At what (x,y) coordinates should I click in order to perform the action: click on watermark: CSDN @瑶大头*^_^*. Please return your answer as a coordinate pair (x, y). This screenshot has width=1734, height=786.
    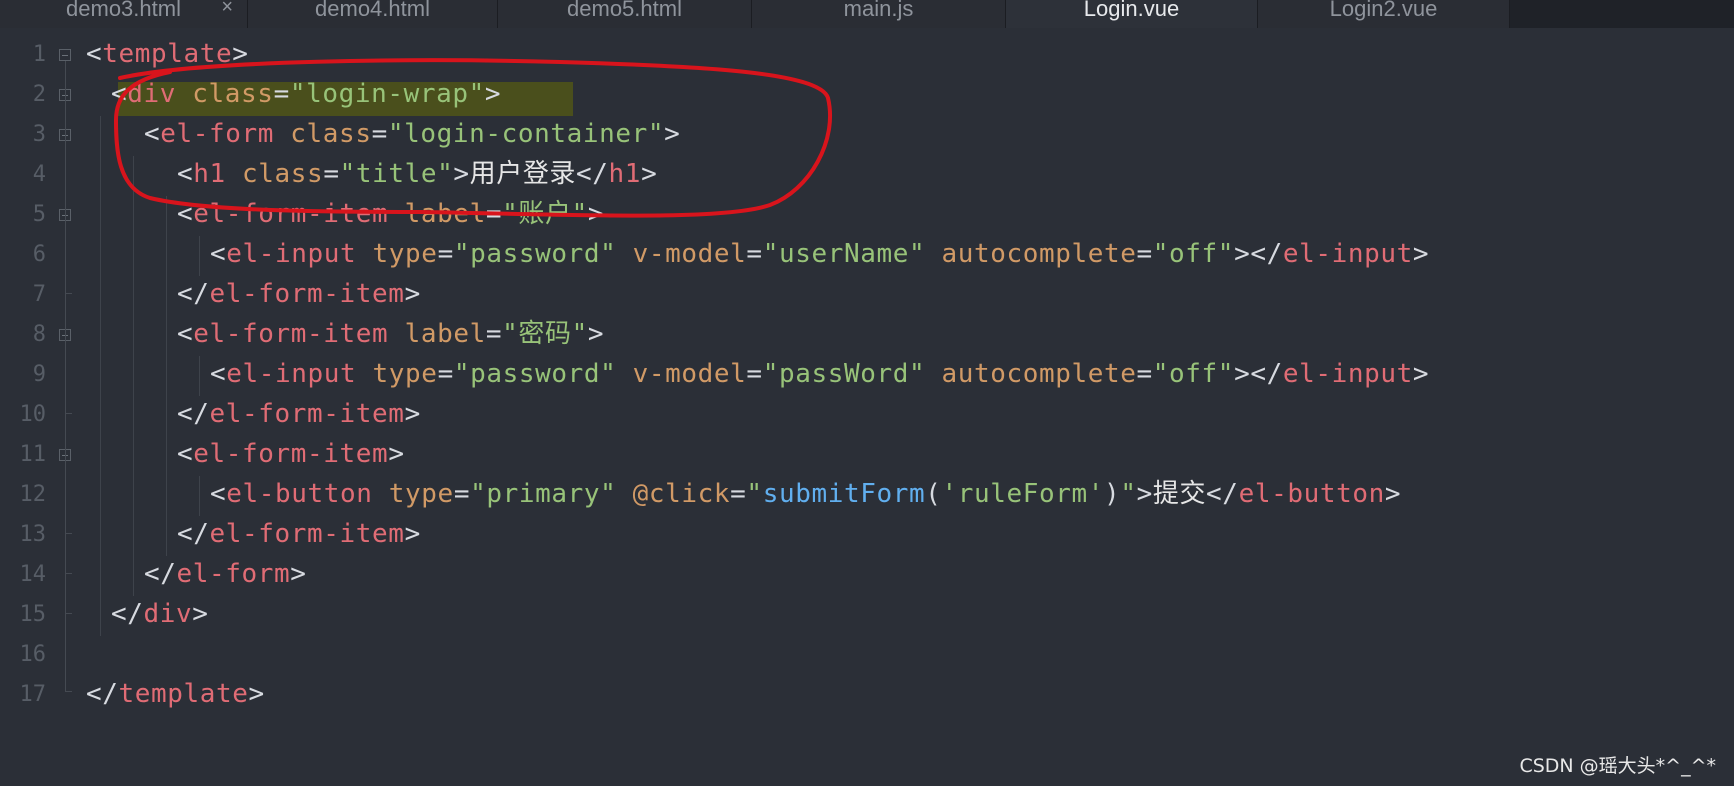
    Looking at the image, I should click on (1617, 766).